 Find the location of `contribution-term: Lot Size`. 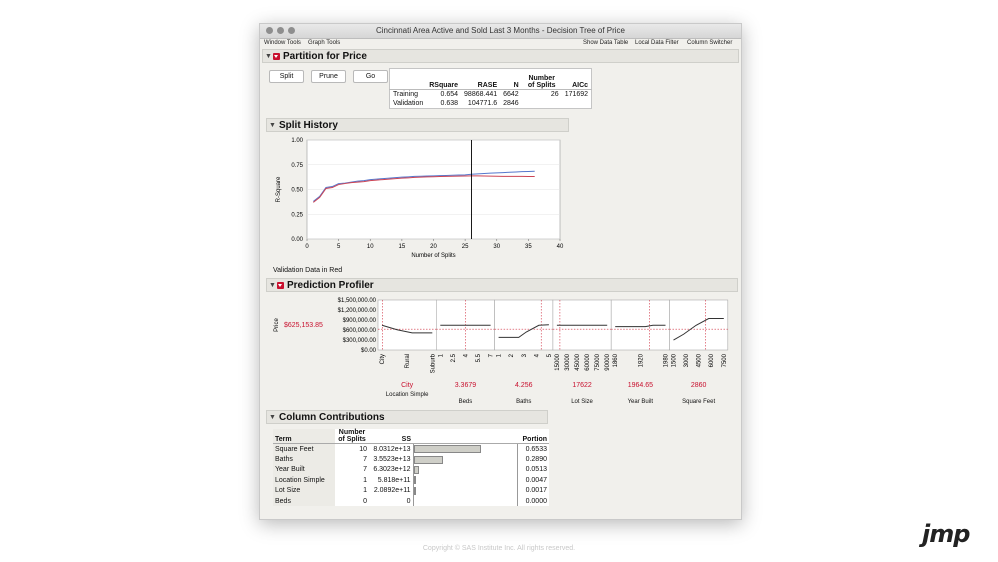

contribution-term: Lot Size is located at coordinates (304, 490).